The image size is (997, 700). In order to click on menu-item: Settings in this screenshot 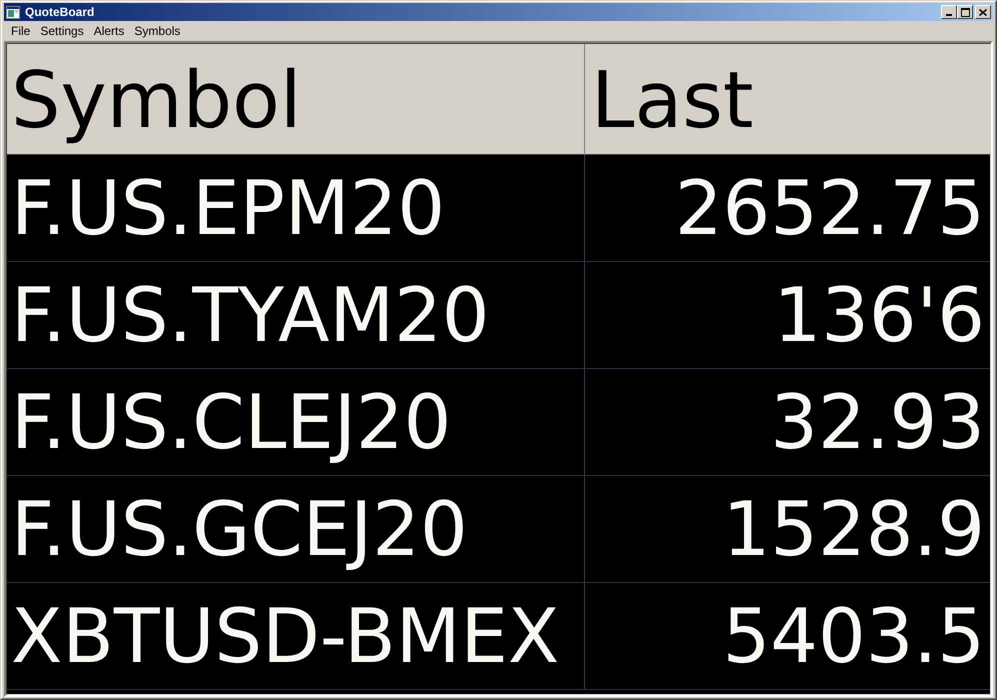, I will do `click(62, 31)`.